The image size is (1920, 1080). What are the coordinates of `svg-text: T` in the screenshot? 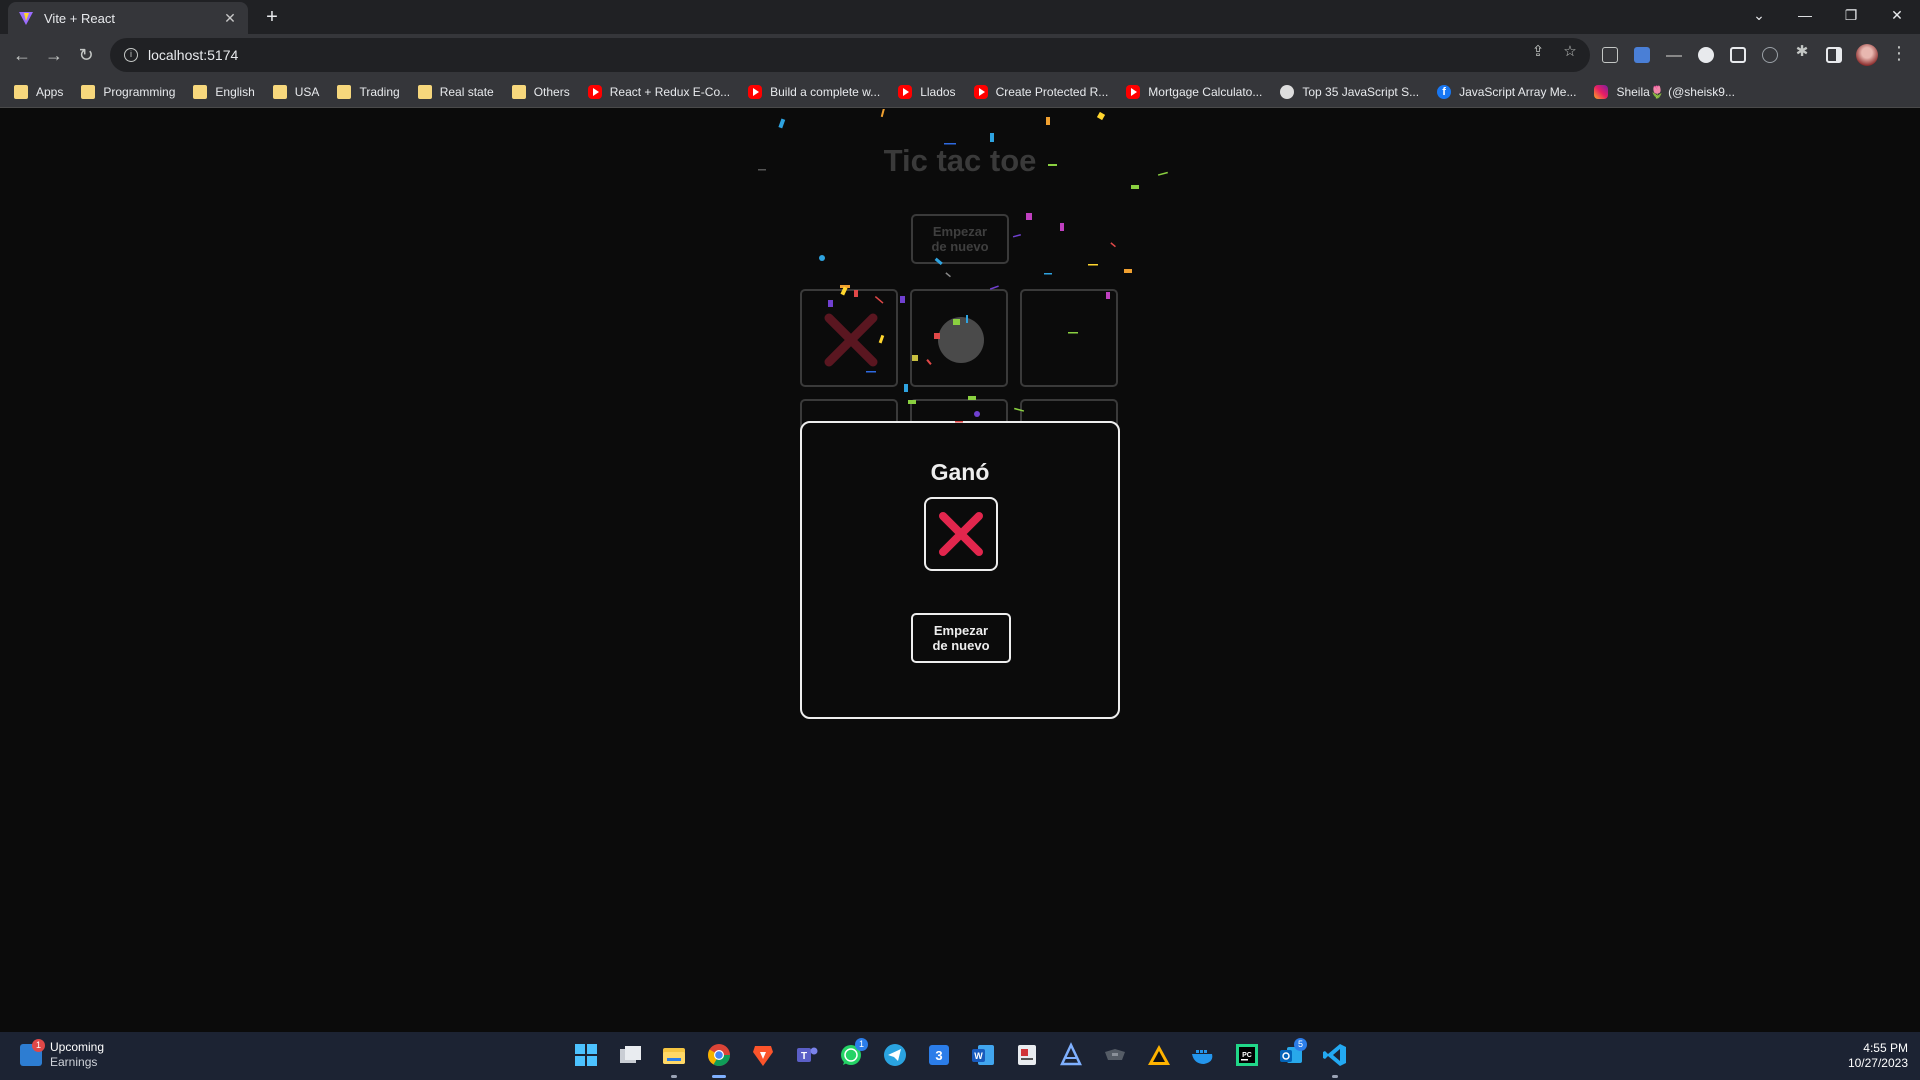 It's located at (804, 1056).